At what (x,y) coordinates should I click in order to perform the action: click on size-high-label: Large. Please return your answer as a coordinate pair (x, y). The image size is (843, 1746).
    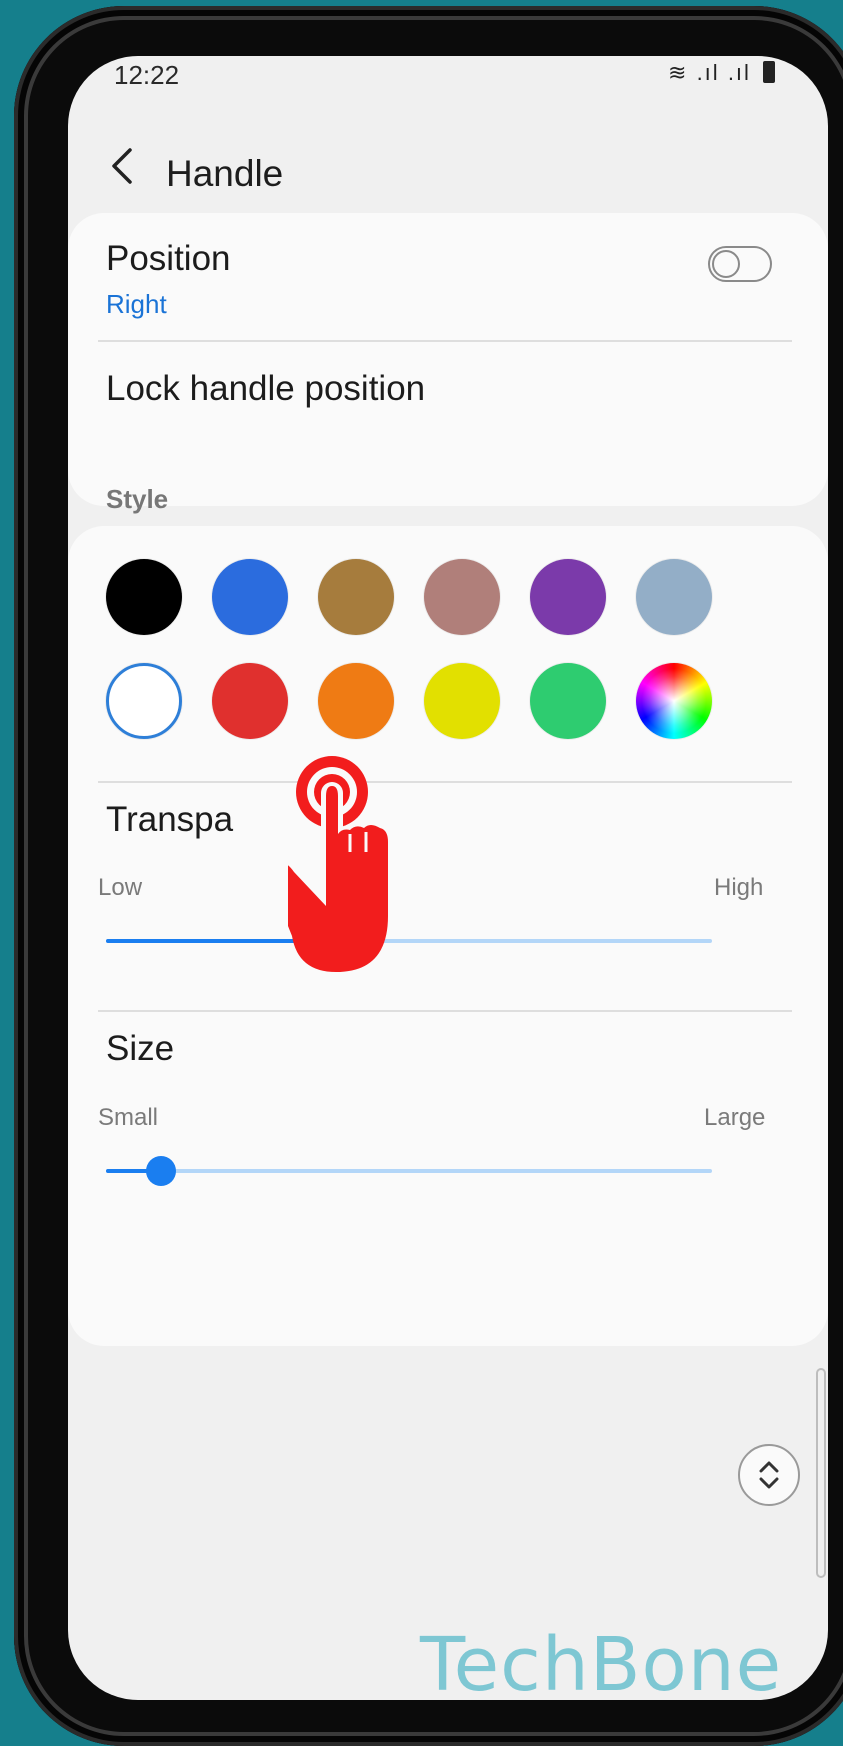
    Looking at the image, I should click on (735, 1117).